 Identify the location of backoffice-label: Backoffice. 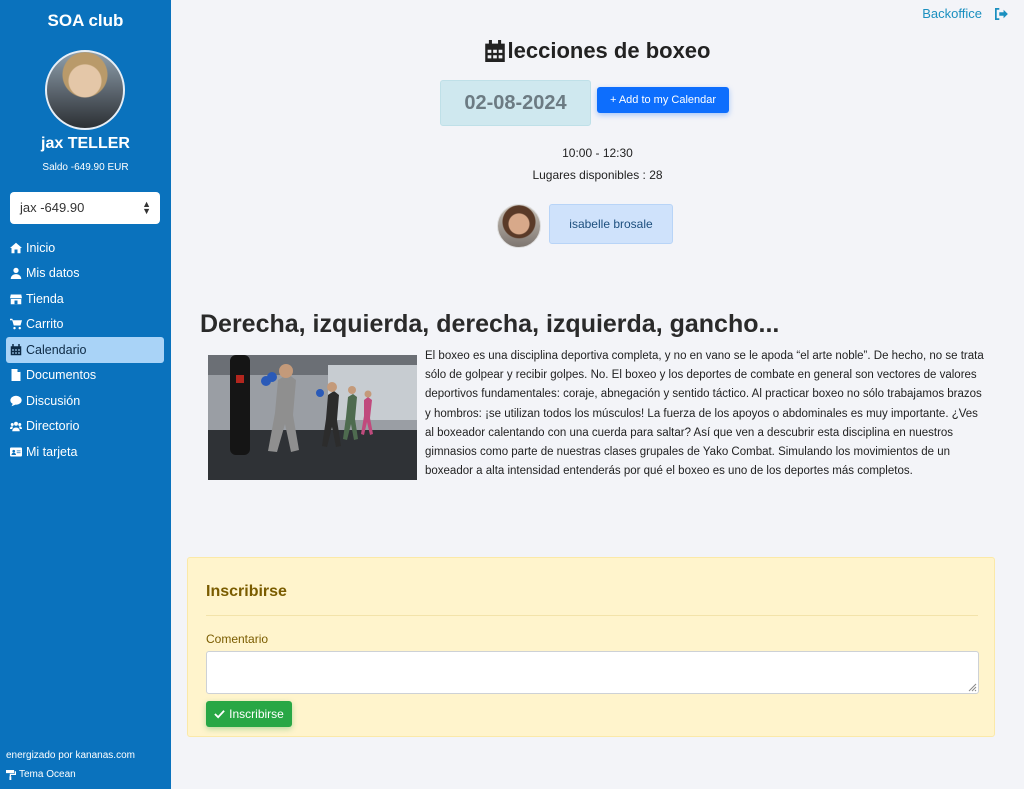
(952, 13).